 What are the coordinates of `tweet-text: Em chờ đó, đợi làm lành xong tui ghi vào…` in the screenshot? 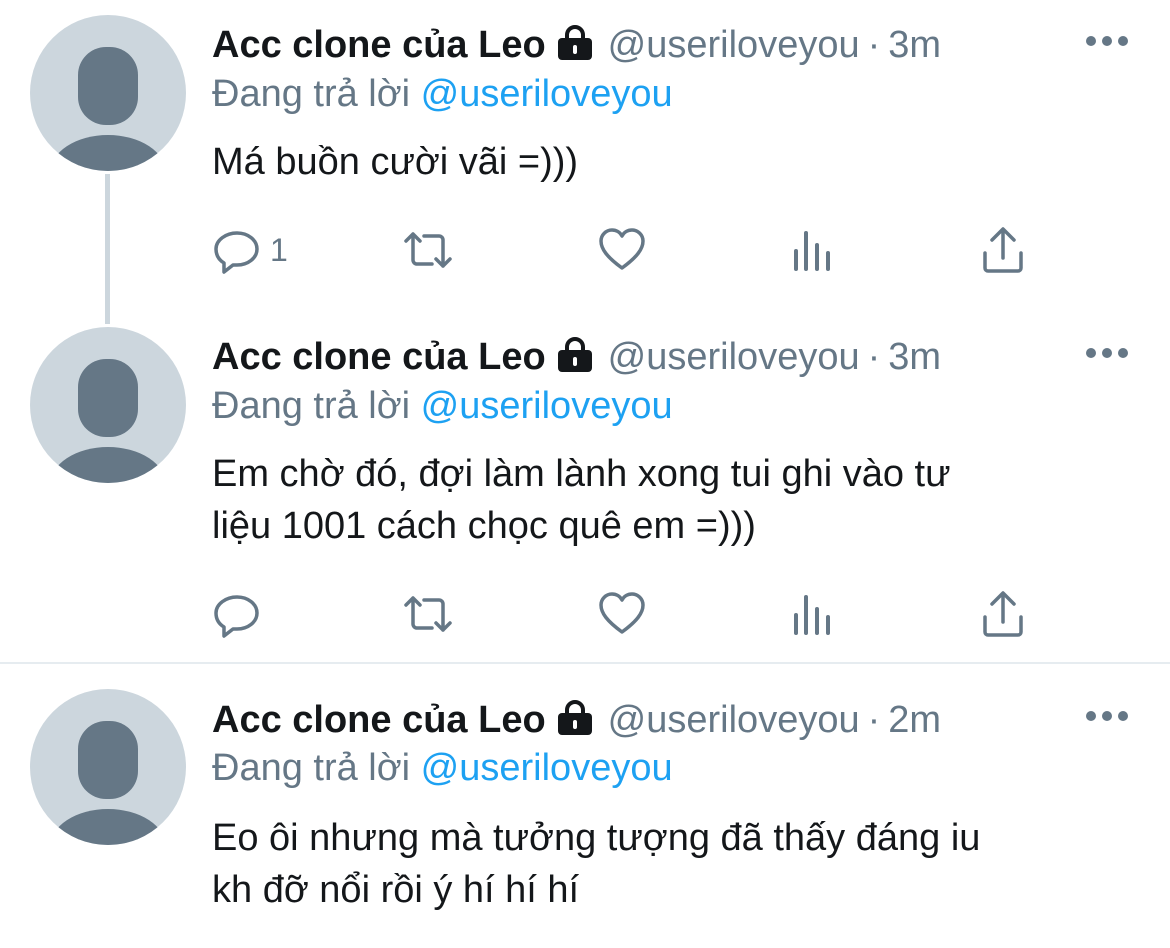 It's located at (662, 500).